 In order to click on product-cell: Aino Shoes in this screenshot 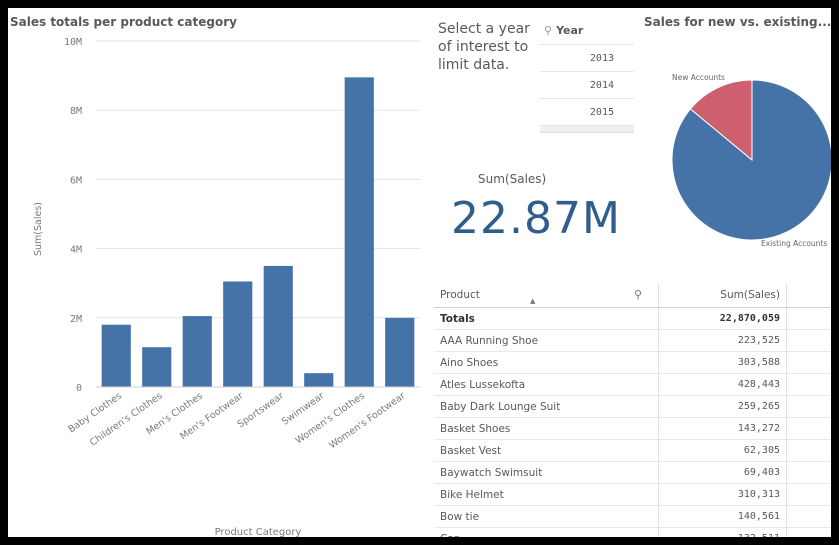, I will do `click(540, 362)`.